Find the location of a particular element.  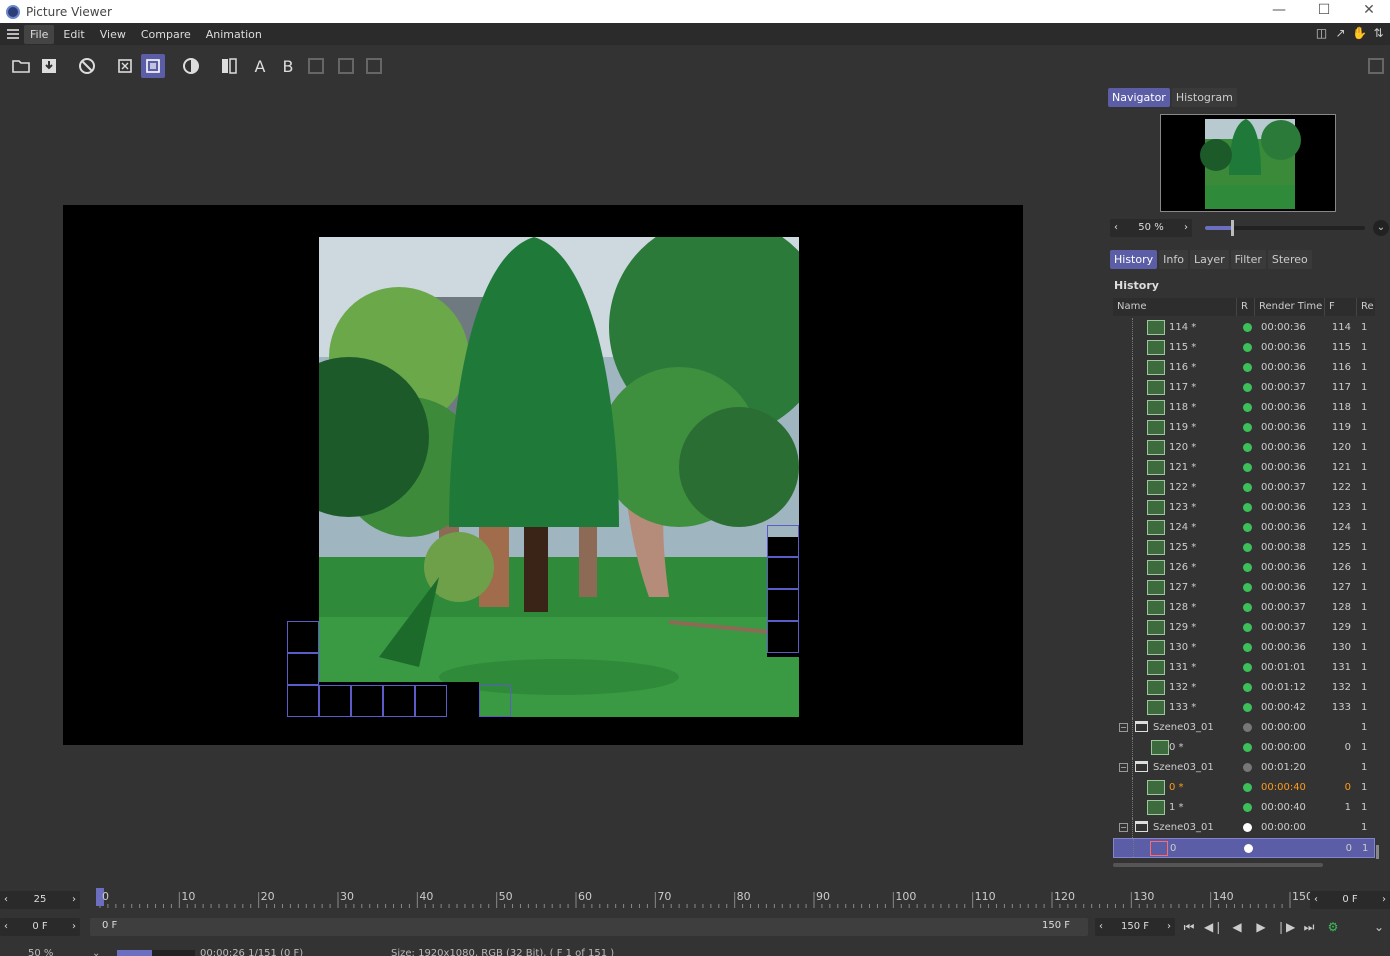

menu-file: File is located at coordinates (39, 34).